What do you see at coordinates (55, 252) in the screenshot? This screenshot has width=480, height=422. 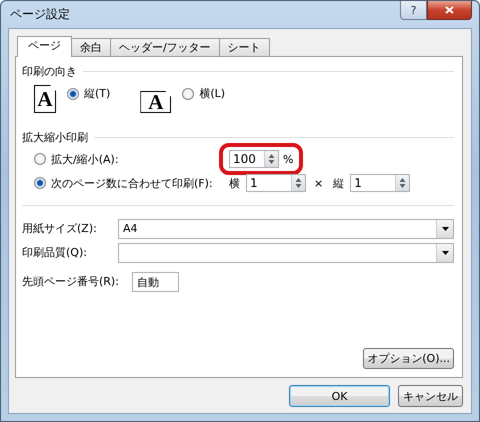 I see `field-label: 印刷品質(Q):` at bounding box center [55, 252].